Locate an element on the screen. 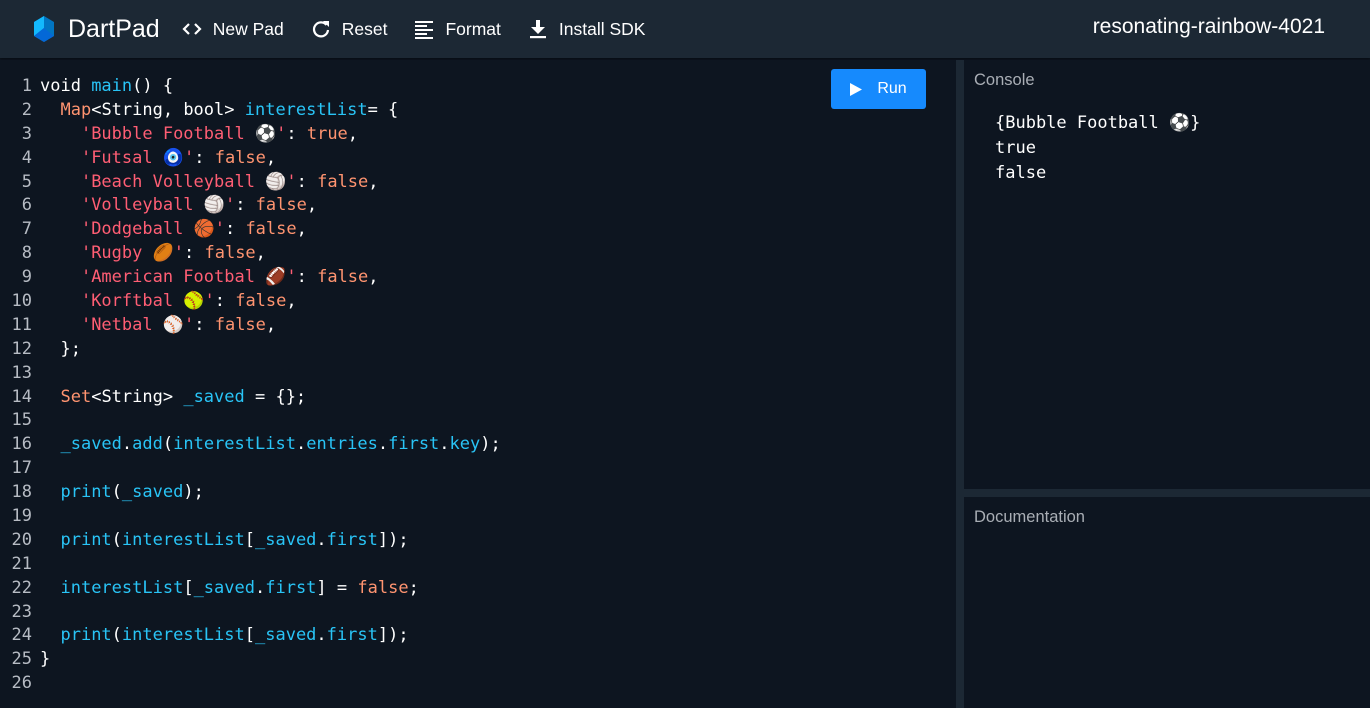 This screenshot has height=708, width=1370. code-token: [ is located at coordinates (249, 635).